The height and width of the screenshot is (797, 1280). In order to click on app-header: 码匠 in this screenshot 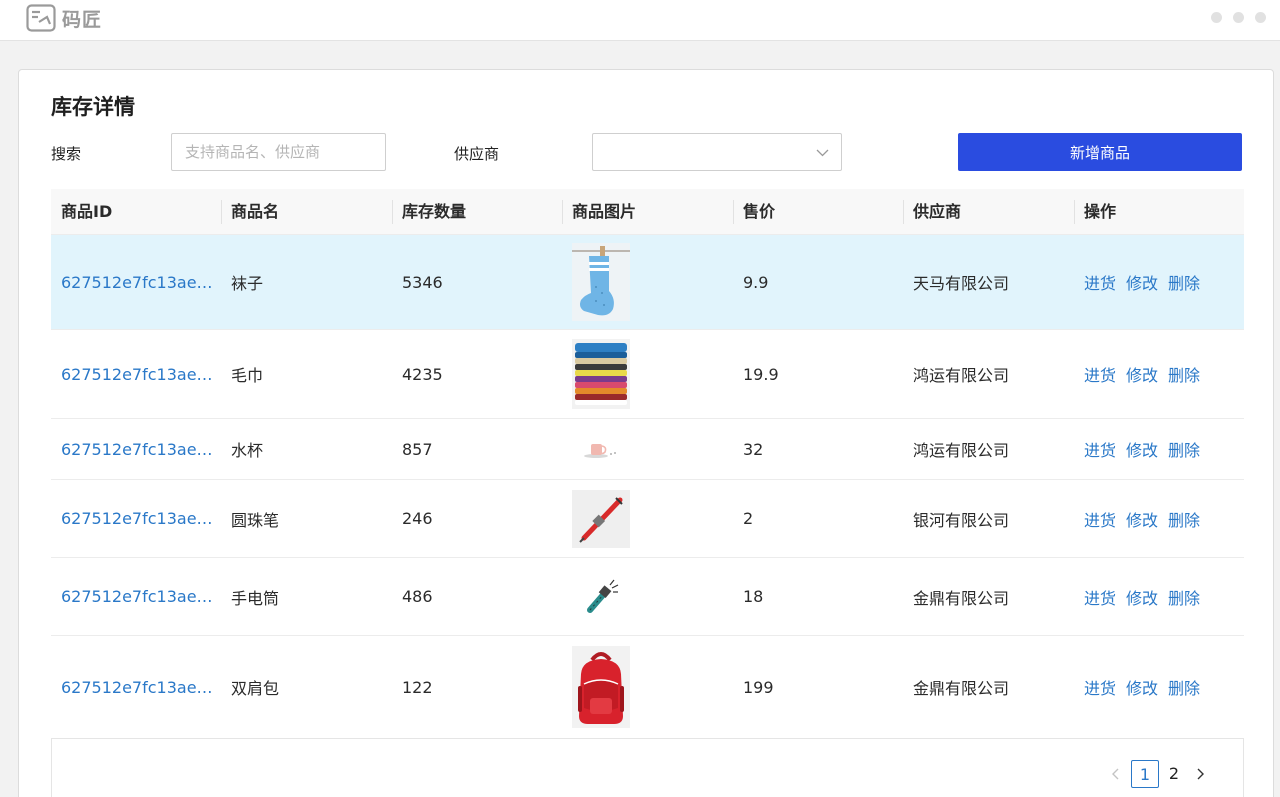, I will do `click(640, 20)`.